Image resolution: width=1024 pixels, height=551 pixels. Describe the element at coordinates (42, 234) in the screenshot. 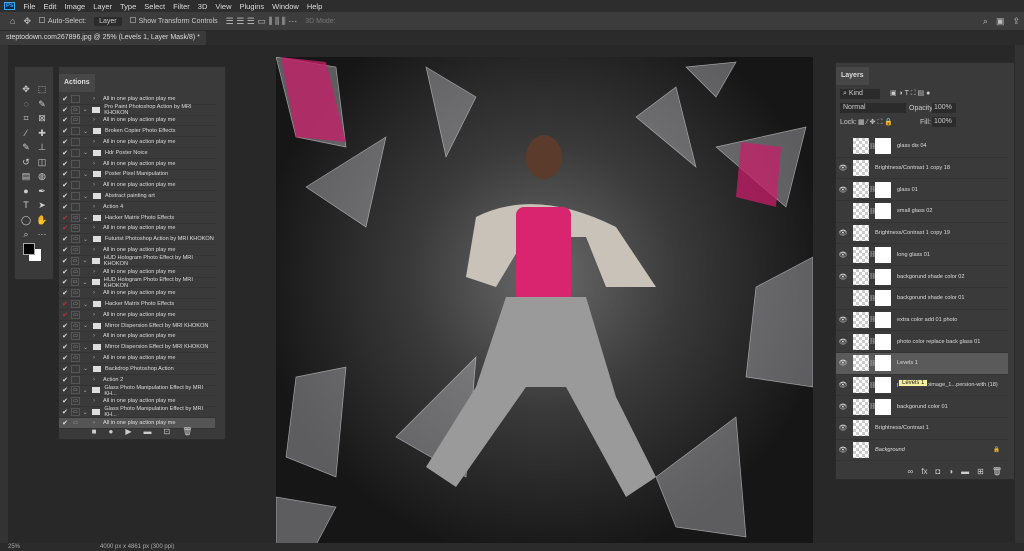

I see `more-tools-icon: ⋯` at that location.